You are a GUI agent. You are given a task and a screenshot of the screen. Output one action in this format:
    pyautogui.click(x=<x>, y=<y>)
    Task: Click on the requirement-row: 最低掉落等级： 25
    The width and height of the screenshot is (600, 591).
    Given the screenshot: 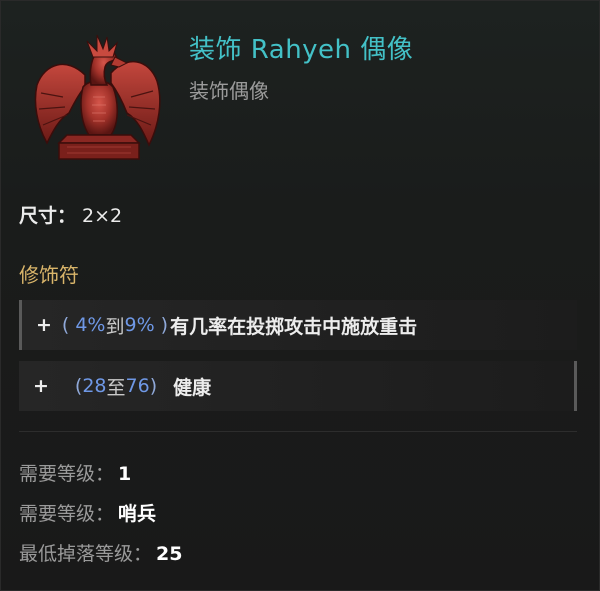 What is the action you would take?
    pyautogui.click(x=100, y=552)
    